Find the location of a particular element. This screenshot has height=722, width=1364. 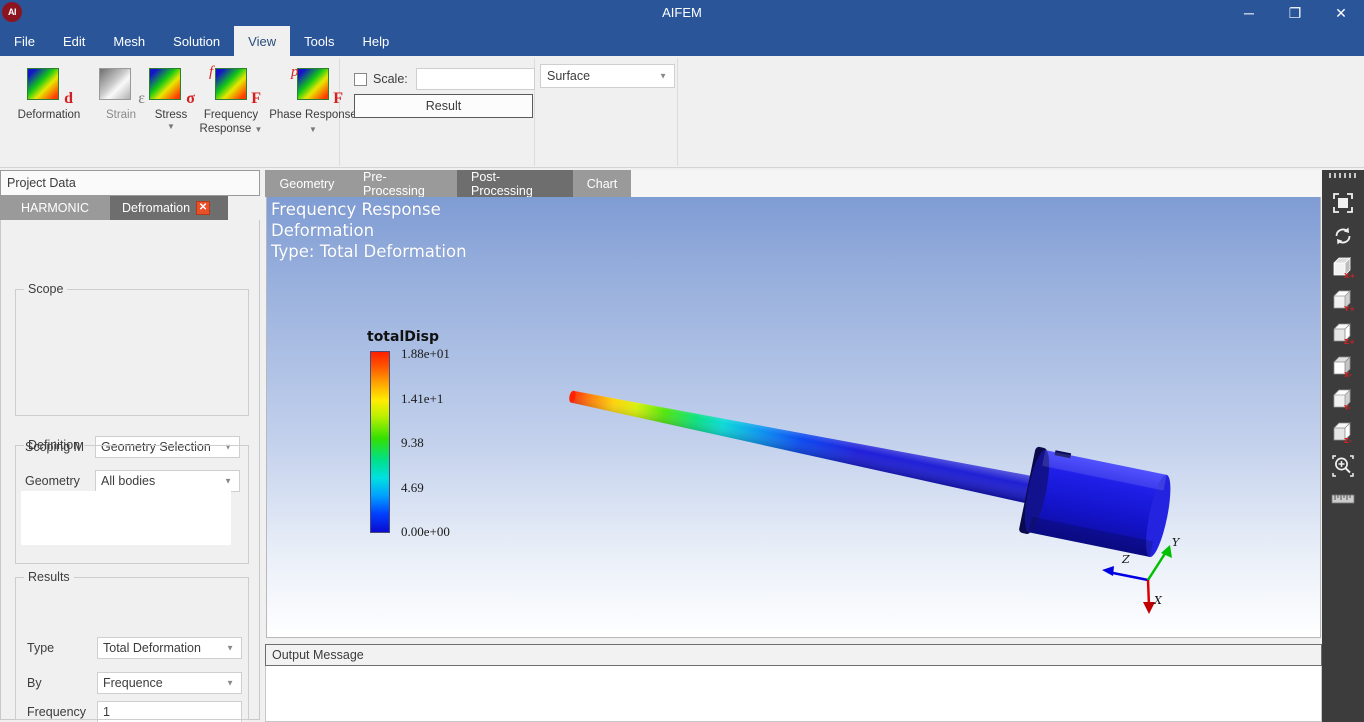

ribbon-group-scale: Scale: Result is located at coordinates (437, 112).